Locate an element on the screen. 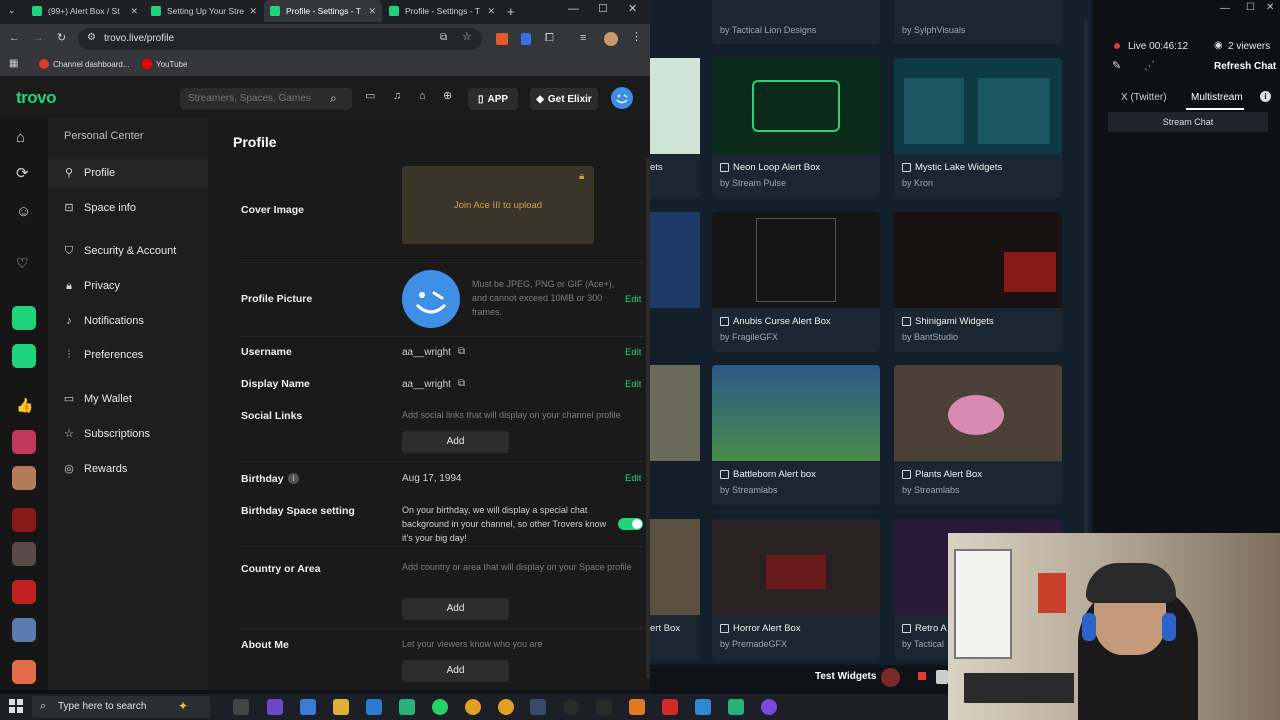  widget-card: Plants Alert Box by Streamlabs is located at coordinates (978, 435).